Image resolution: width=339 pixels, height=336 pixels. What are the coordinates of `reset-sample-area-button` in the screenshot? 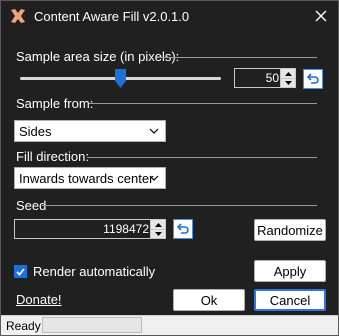 It's located at (313, 79).